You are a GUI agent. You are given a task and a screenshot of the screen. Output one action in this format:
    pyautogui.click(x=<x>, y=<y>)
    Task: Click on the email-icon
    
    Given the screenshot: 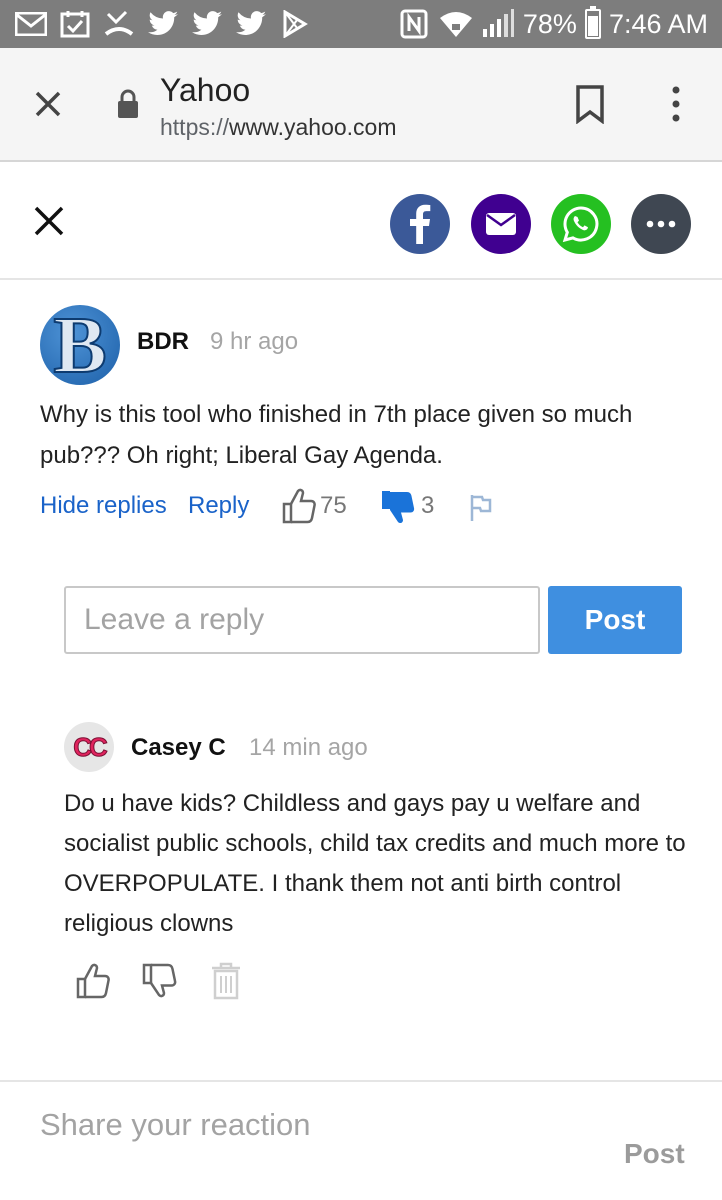 What is the action you would take?
    pyautogui.click(x=501, y=224)
    